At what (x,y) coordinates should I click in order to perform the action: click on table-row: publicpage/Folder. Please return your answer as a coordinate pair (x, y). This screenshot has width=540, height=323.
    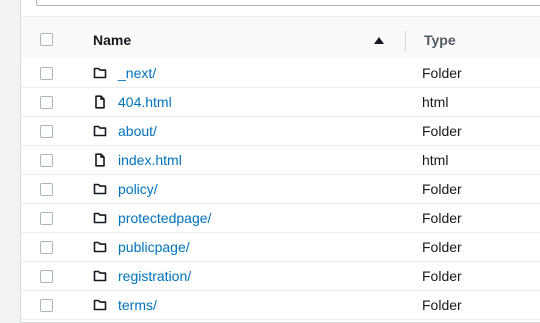
    Looking at the image, I should click on (280, 247).